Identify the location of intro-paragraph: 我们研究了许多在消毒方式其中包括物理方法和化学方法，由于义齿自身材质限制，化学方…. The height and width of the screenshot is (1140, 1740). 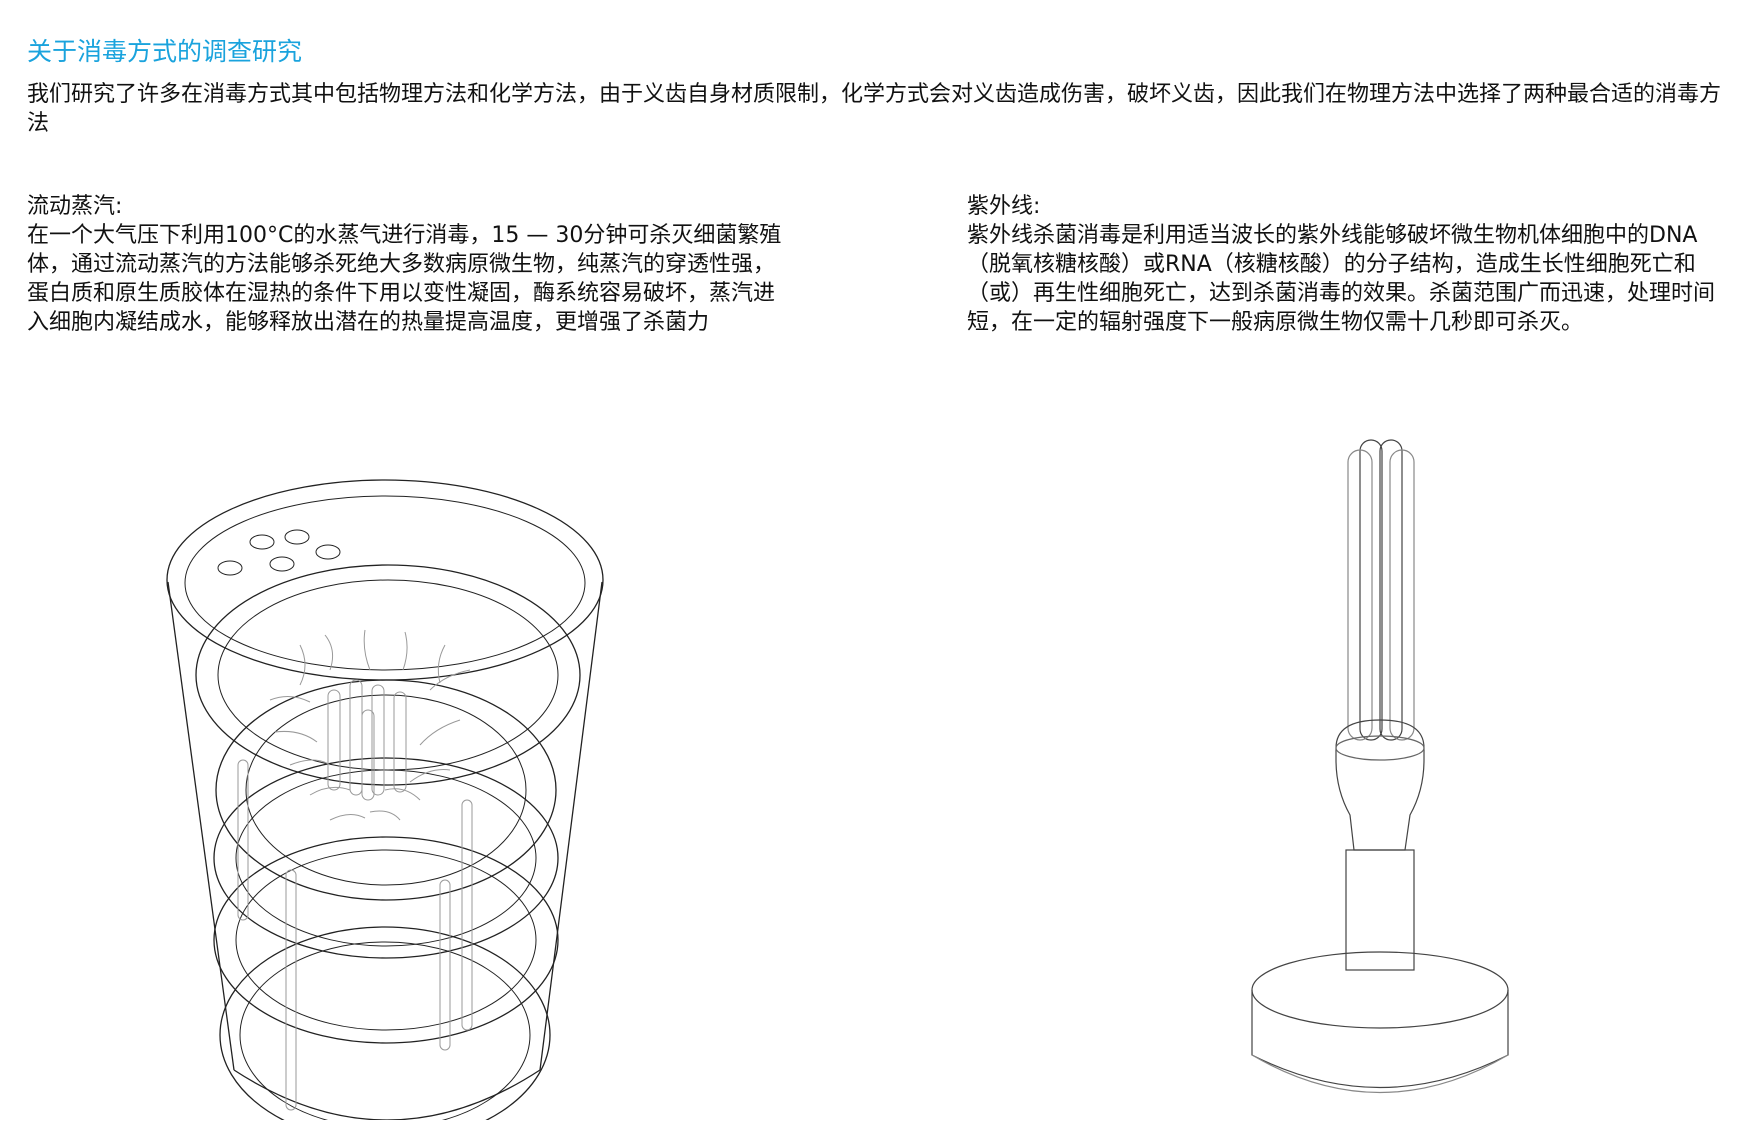
(874, 109).